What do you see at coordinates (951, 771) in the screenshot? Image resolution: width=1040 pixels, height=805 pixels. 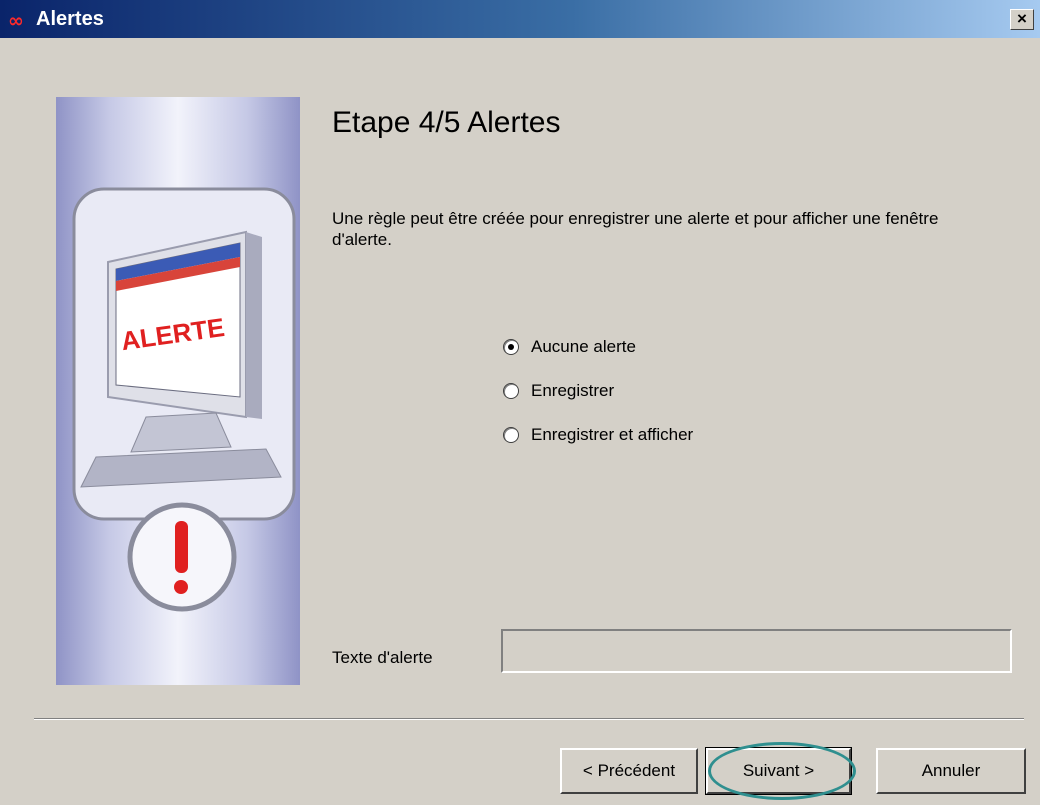 I see `cancel-button: Annuler` at bounding box center [951, 771].